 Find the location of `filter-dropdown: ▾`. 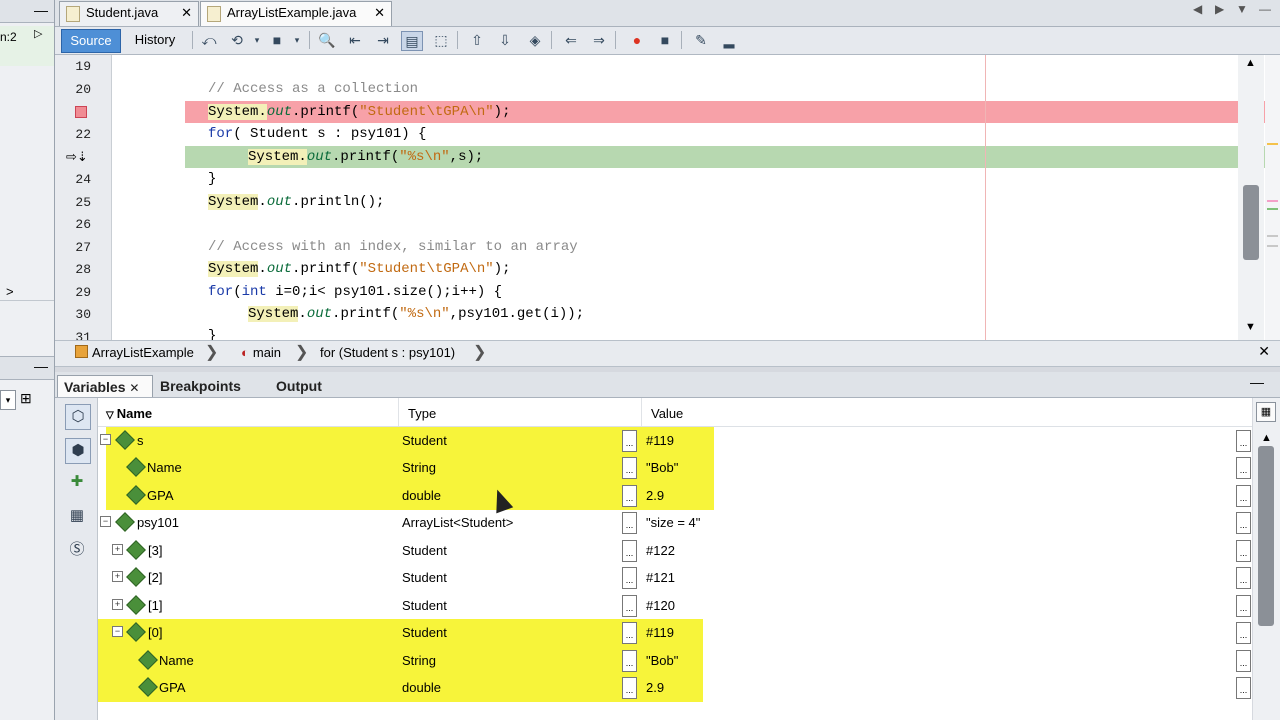

filter-dropdown: ▾ is located at coordinates (8, 400).